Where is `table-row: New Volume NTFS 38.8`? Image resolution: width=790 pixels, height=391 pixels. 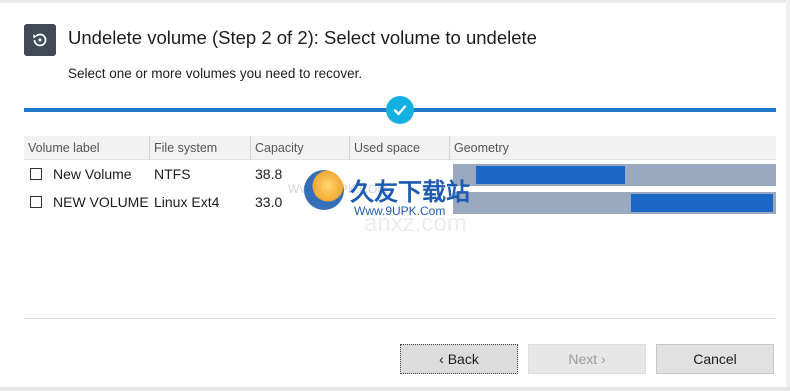
table-row: New Volume NTFS 38.8 is located at coordinates (400, 174).